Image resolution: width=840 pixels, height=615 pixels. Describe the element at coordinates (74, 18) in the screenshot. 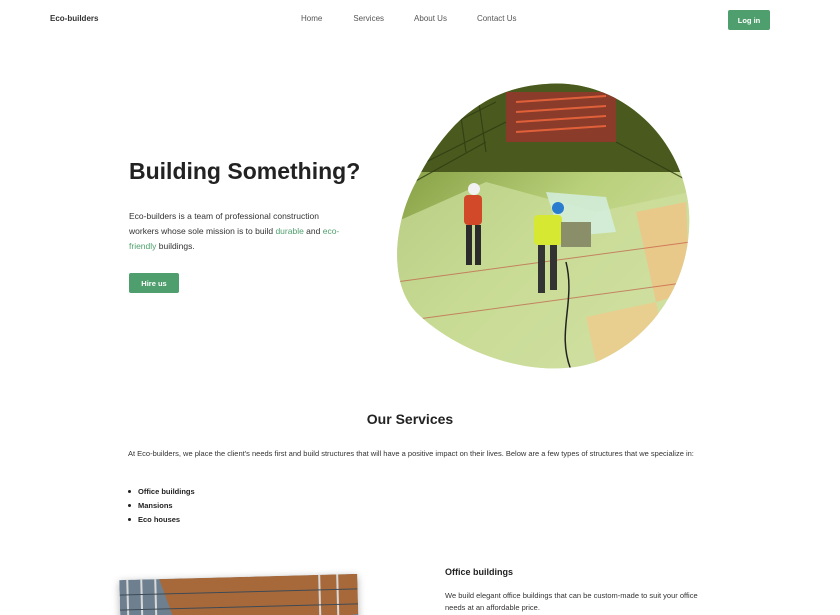

I see `brand-logo: Eco-builders` at that location.